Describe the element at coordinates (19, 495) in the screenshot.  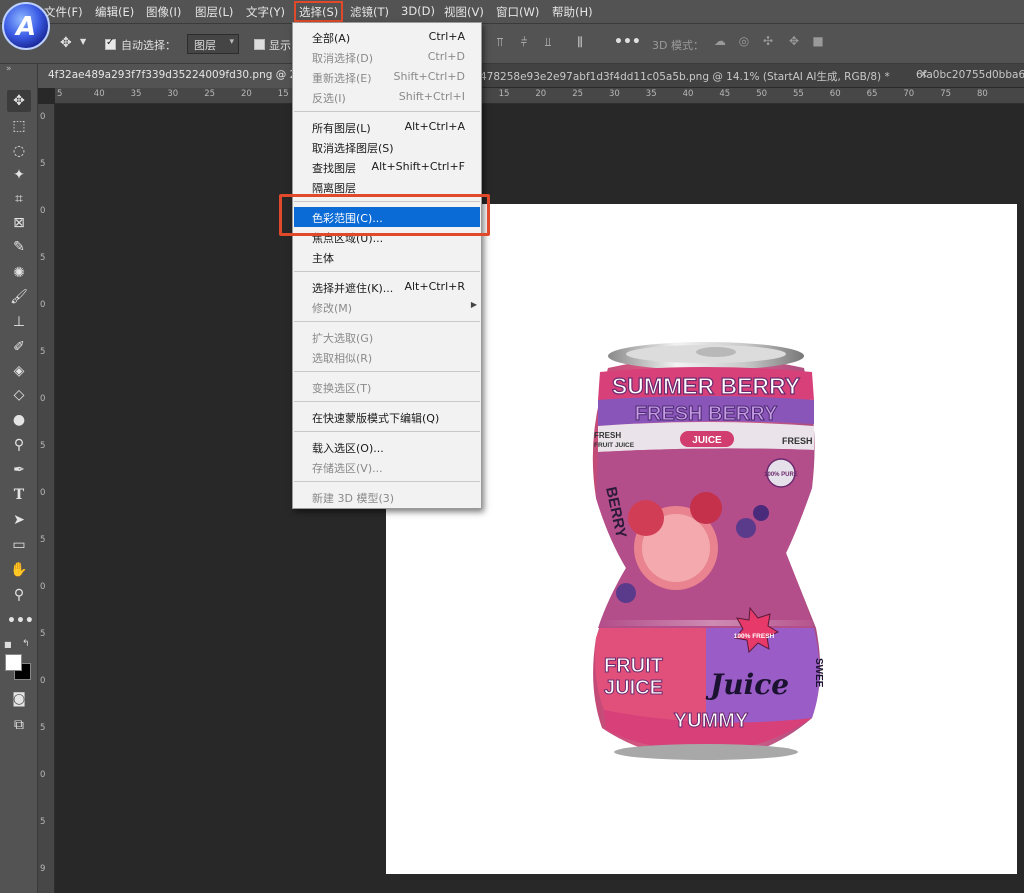
I see `type-tool-icon: T` at that location.